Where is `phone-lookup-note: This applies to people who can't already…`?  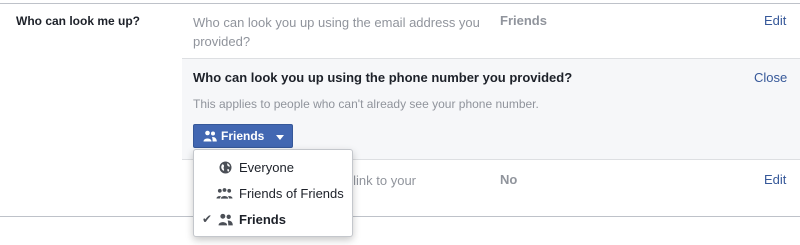 phone-lookup-note: This applies to people who can't already… is located at coordinates (366, 104).